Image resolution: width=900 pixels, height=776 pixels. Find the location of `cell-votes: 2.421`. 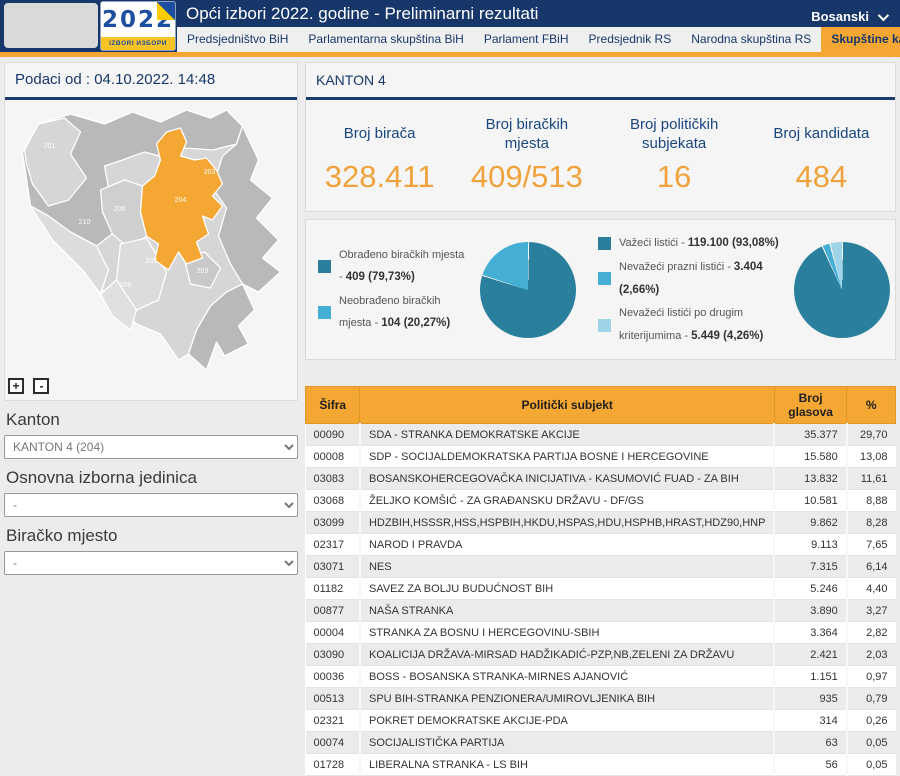

cell-votes: 2.421 is located at coordinates (811, 655).